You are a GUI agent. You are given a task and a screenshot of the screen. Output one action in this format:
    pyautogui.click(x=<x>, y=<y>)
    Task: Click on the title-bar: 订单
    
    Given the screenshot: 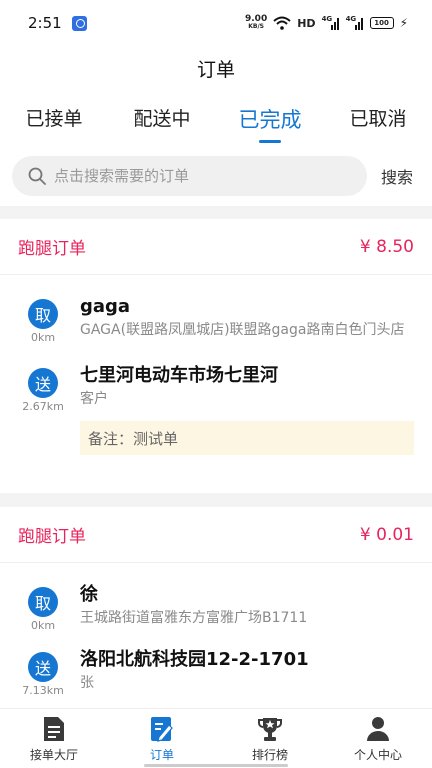 What is the action you would take?
    pyautogui.click(x=216, y=68)
    